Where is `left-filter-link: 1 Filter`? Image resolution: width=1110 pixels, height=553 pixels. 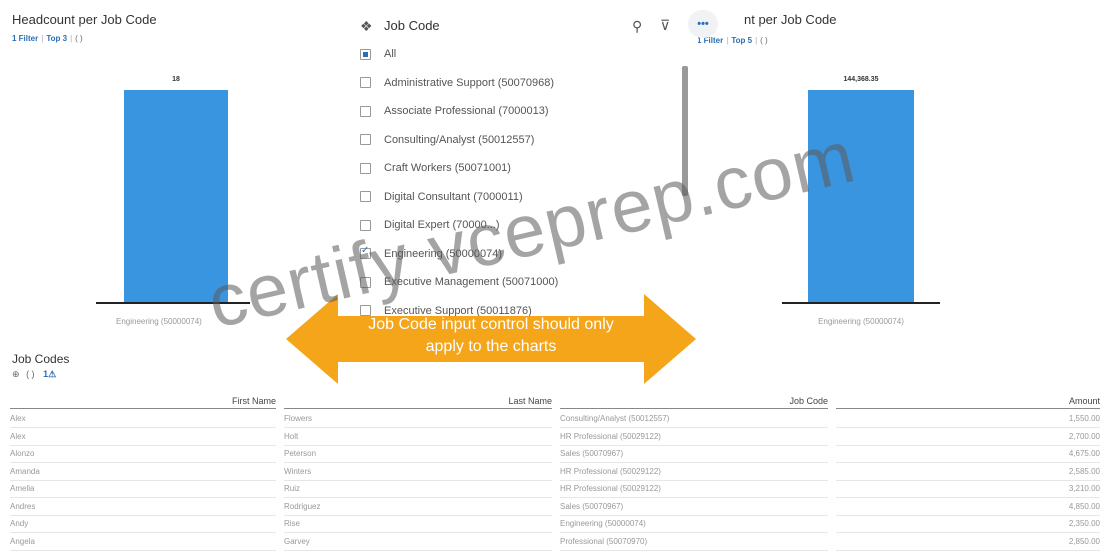
left-filter-link: 1 Filter is located at coordinates (25, 38).